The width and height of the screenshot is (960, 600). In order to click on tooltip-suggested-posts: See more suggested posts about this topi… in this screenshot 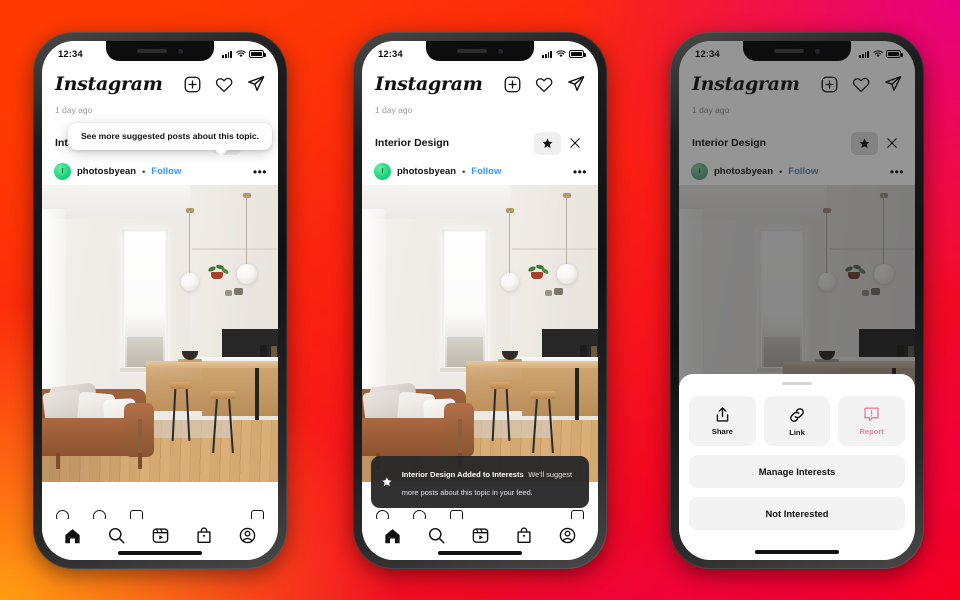, I will do `click(170, 139)`.